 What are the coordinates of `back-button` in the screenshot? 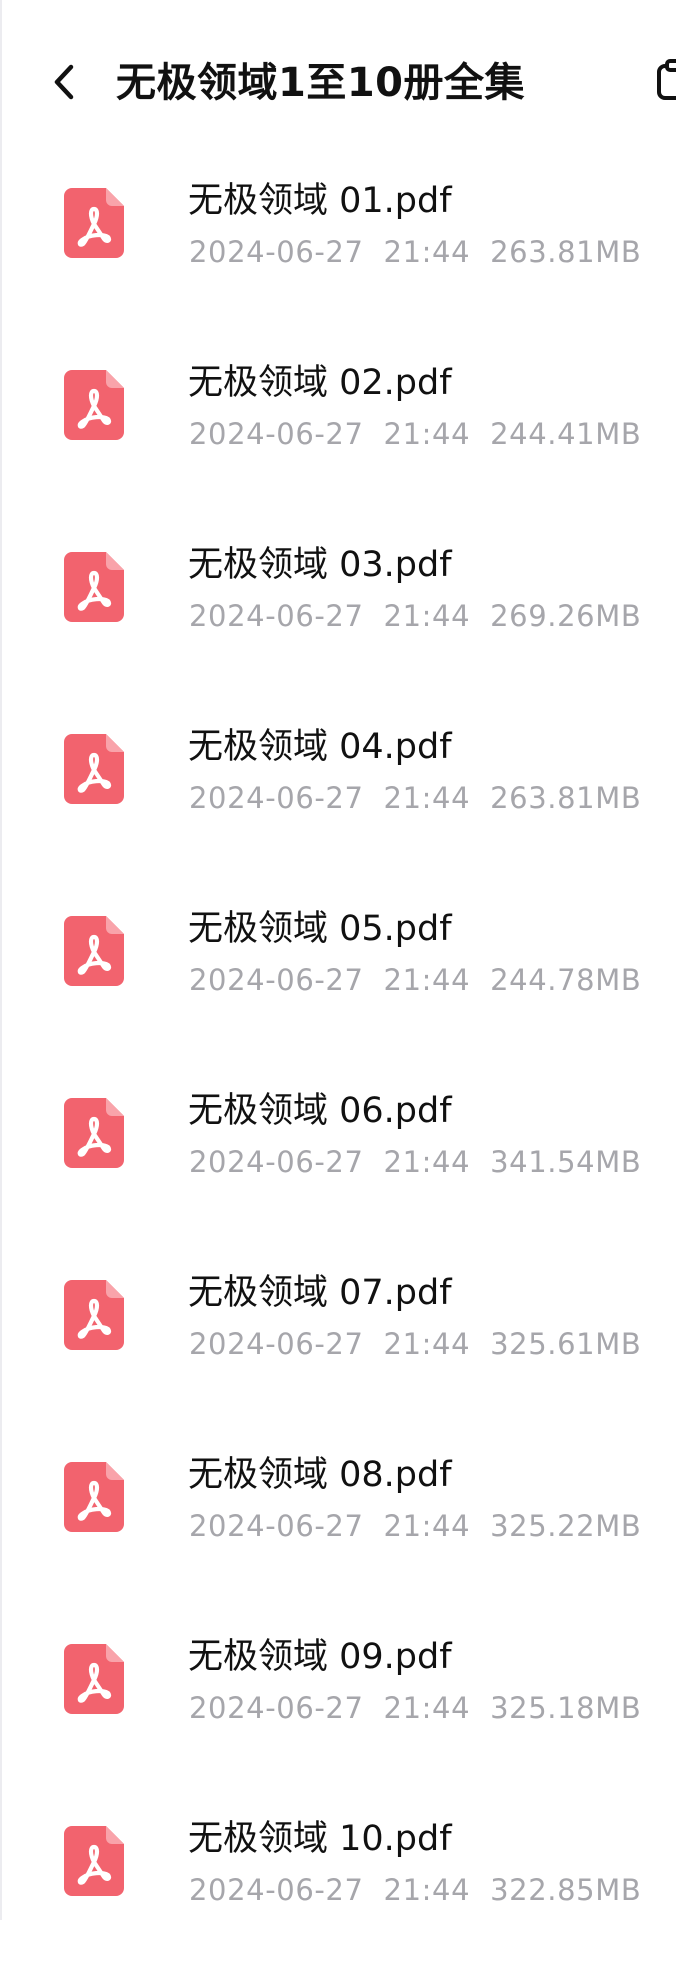 It's located at (64, 82).